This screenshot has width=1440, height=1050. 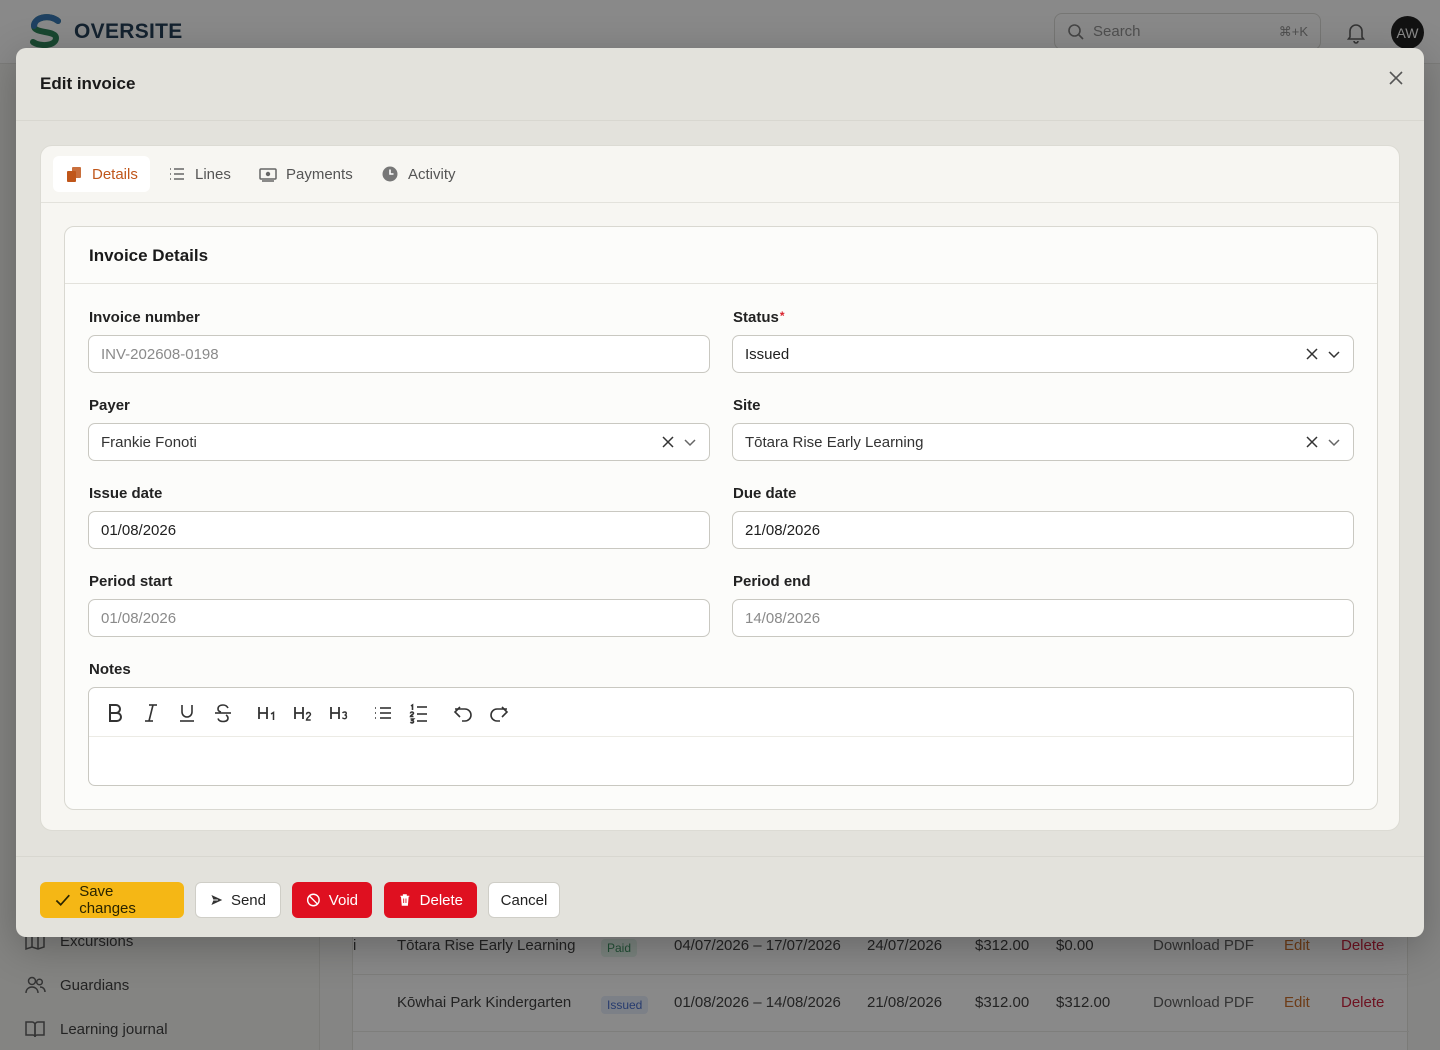 What do you see at coordinates (110, 669) in the screenshot?
I see `notes-label: Notes` at bounding box center [110, 669].